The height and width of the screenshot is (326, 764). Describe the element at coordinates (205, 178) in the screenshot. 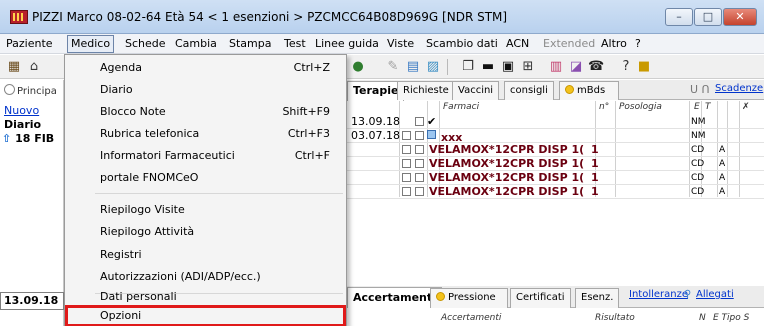

I see `menu-item-portale-fnomceo: portale FNOMCeO` at that location.